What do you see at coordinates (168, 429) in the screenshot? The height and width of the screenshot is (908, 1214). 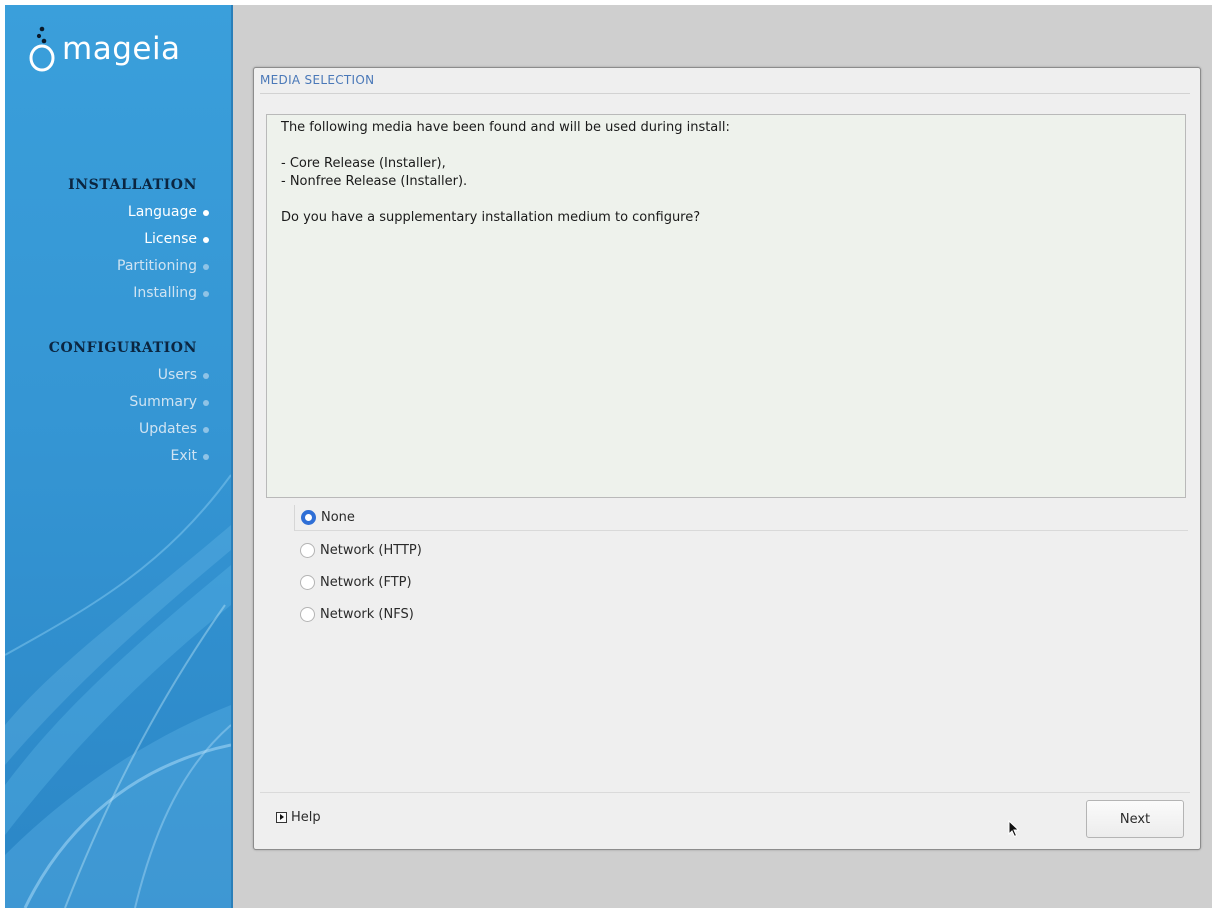 I see `sidebar-item-updates: Updates` at bounding box center [168, 429].